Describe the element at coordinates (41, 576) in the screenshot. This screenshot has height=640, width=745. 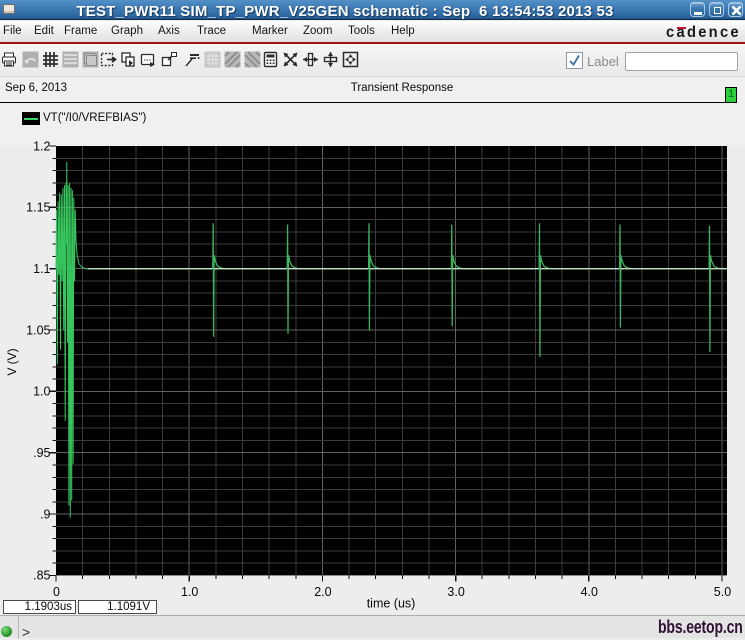
I see `svg-text: .85` at that location.